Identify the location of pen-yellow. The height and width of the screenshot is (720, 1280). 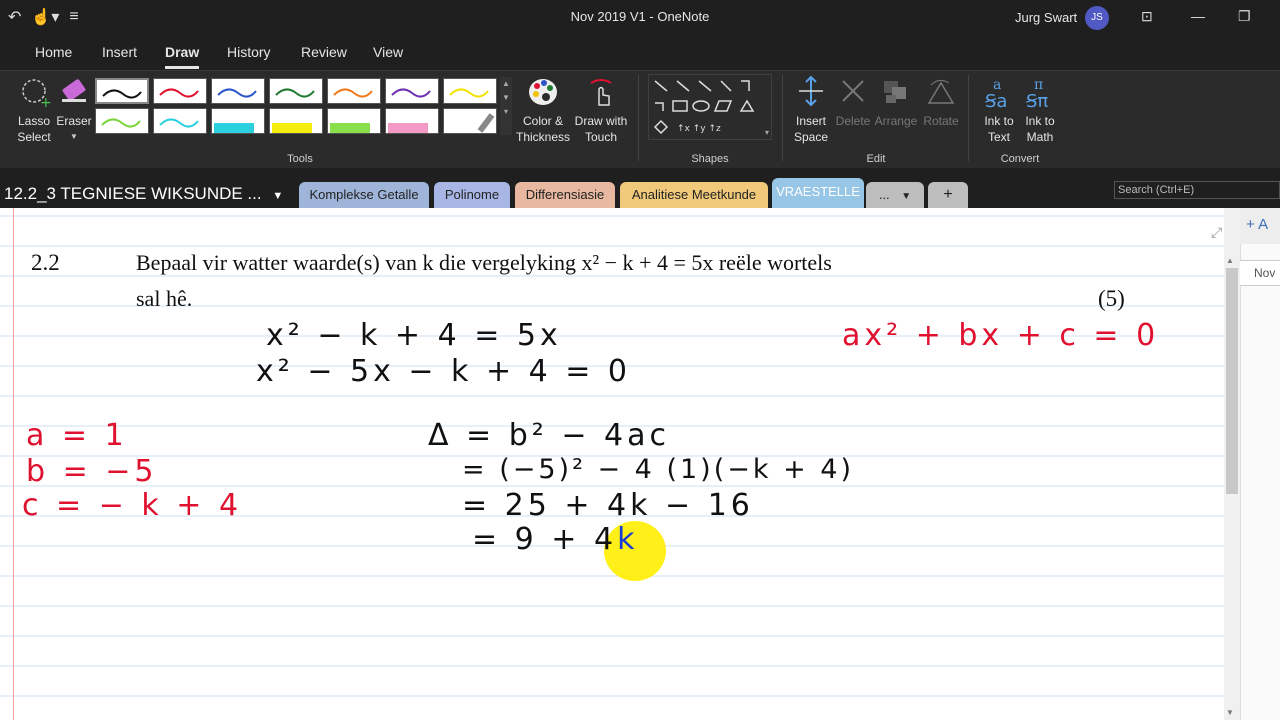
(470, 91).